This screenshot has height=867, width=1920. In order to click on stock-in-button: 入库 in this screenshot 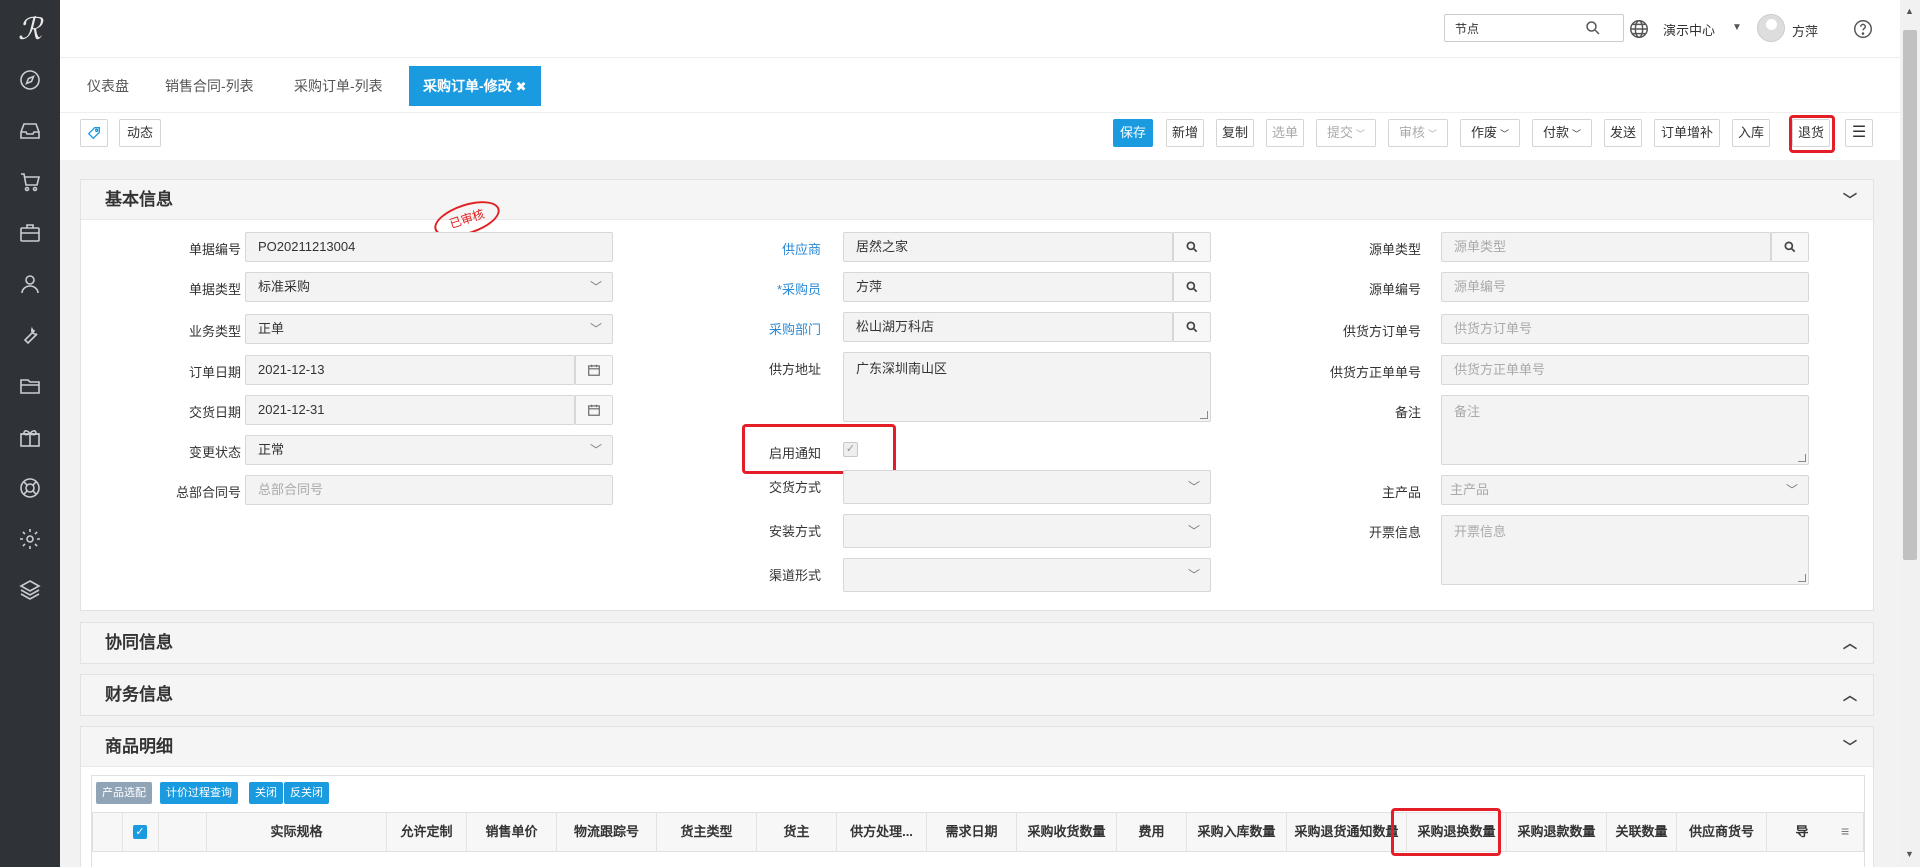, I will do `click(1751, 133)`.